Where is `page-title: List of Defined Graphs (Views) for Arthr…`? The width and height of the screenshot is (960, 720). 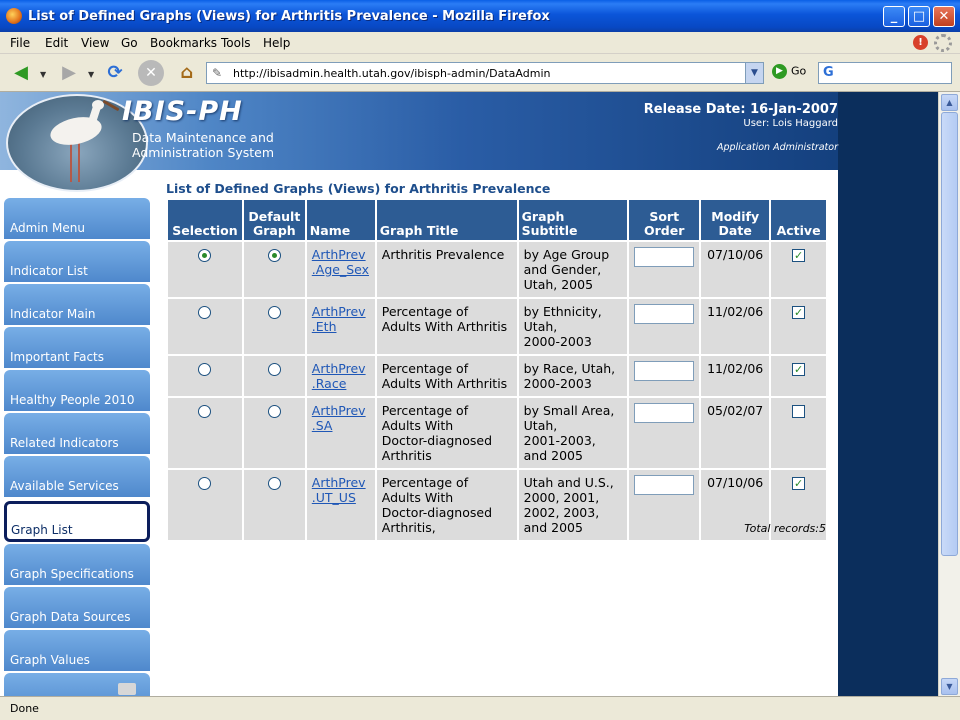
page-title: List of Defined Graphs (Views) for Arthr… is located at coordinates (358, 188).